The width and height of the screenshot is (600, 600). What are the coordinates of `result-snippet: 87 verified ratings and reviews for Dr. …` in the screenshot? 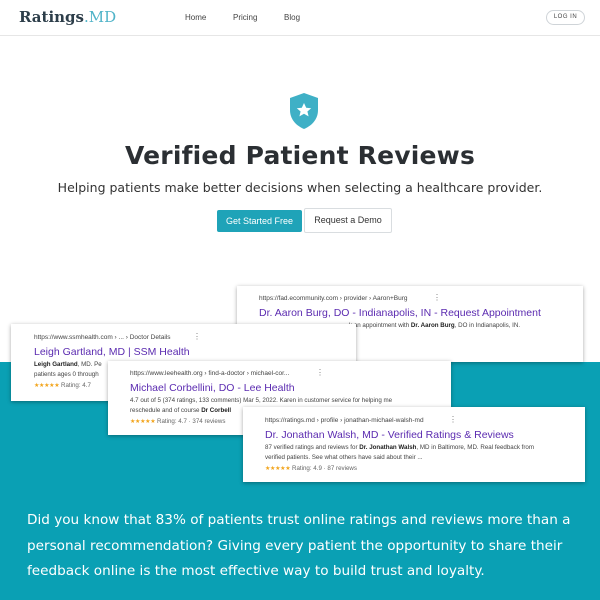 It's located at (400, 452).